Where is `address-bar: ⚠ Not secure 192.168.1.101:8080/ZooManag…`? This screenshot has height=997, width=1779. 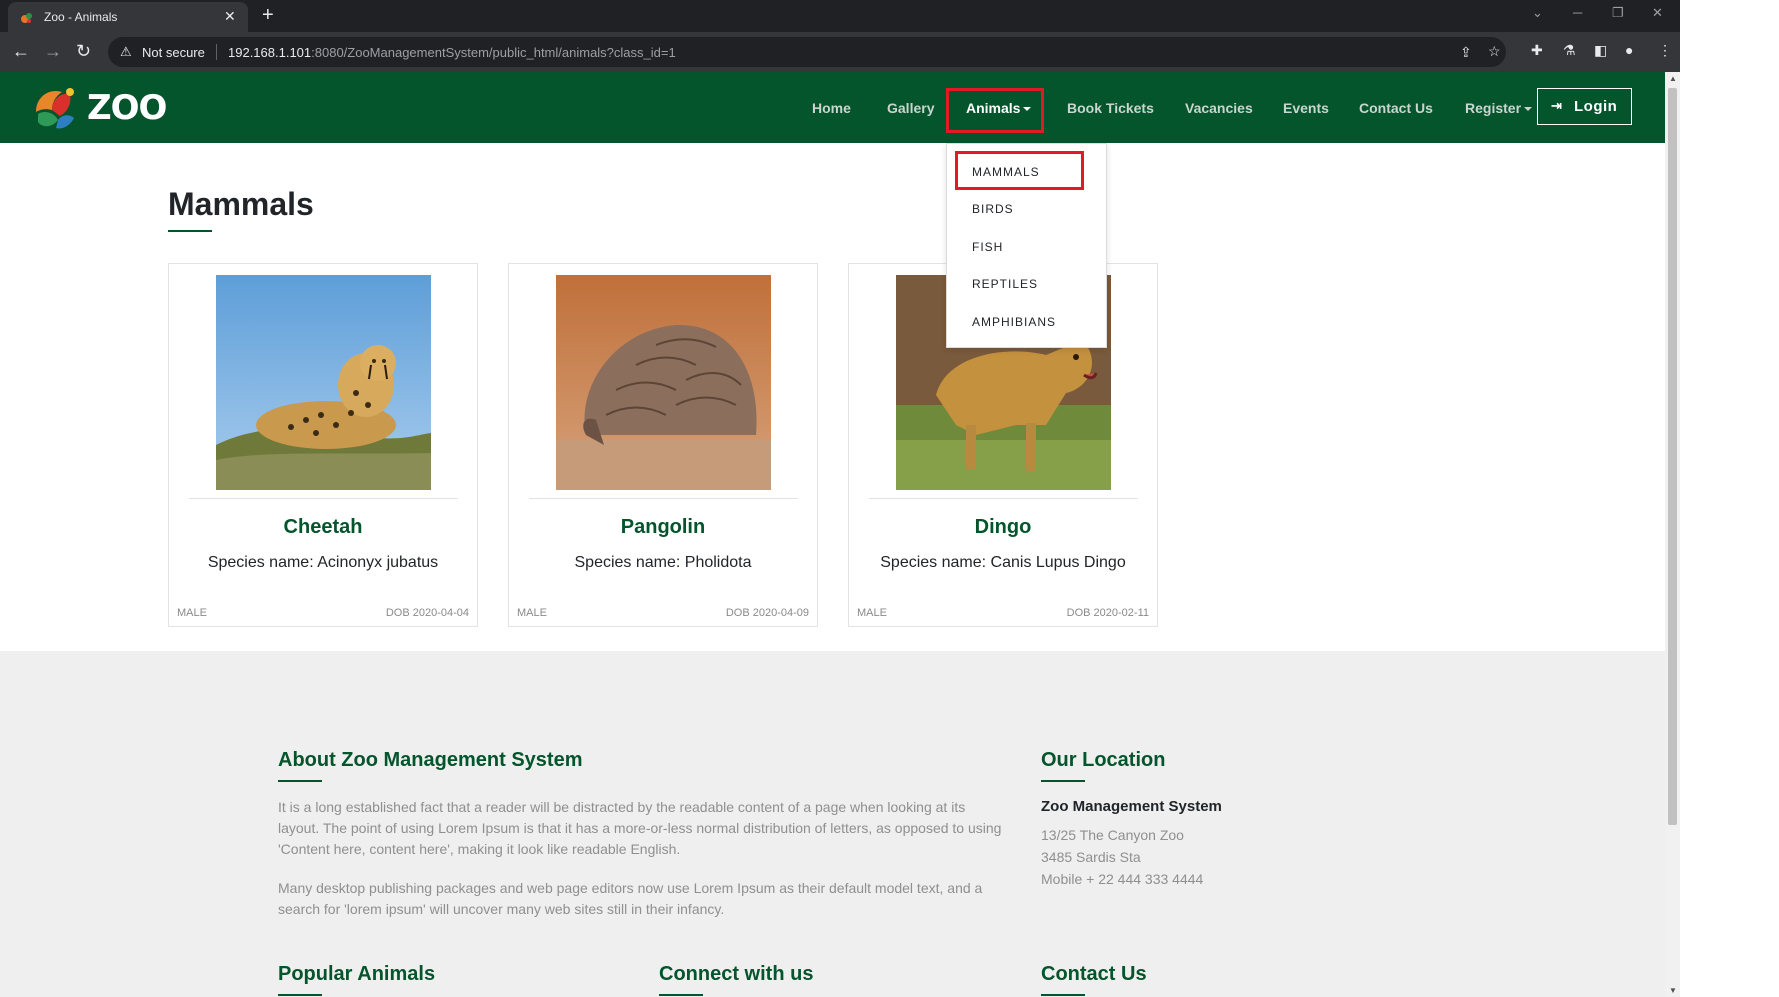 address-bar: ⚠ Not secure 192.168.1.101:8080/ZooManag… is located at coordinates (807, 52).